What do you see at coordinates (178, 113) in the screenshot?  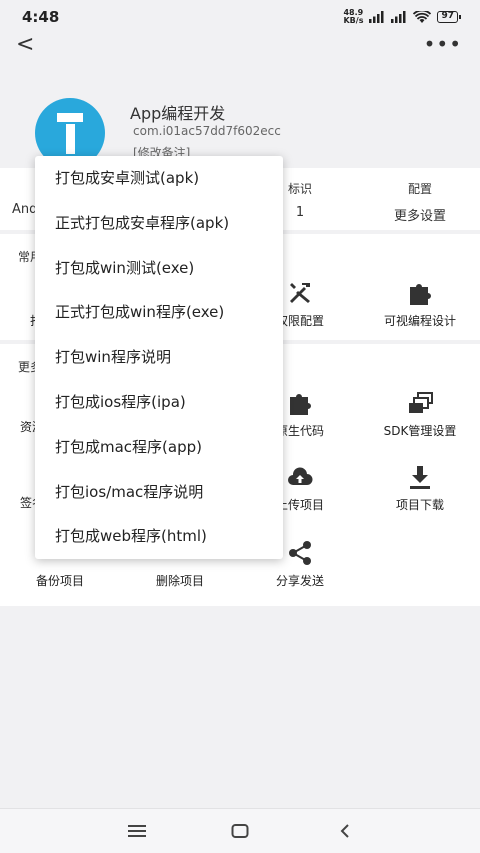 I see `app-name: App编程开发` at bounding box center [178, 113].